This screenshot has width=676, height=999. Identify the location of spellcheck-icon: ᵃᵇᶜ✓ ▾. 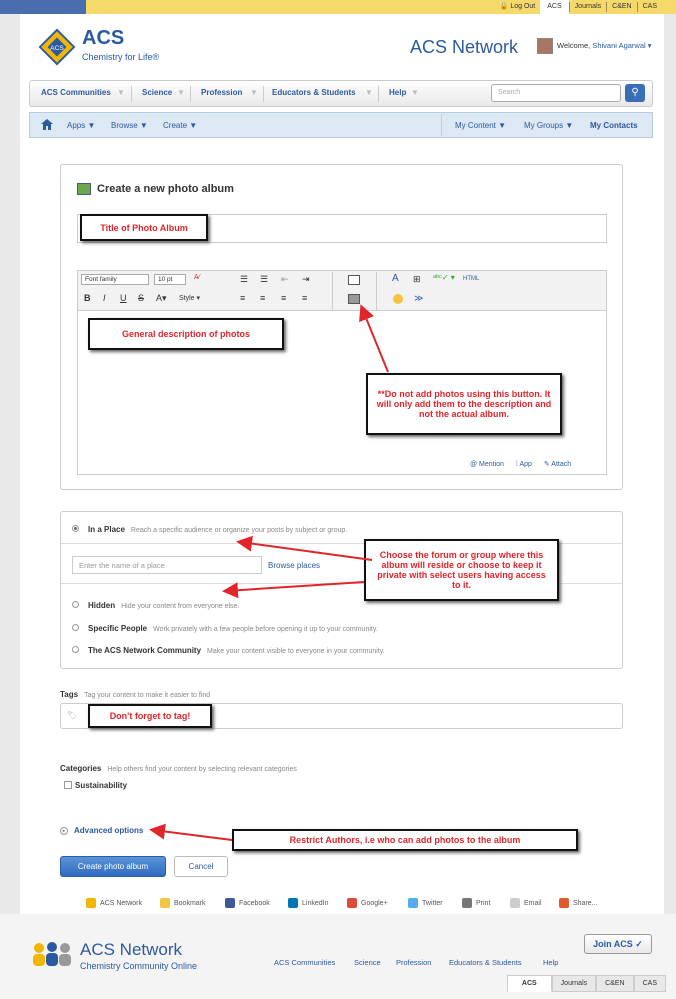
(444, 277).